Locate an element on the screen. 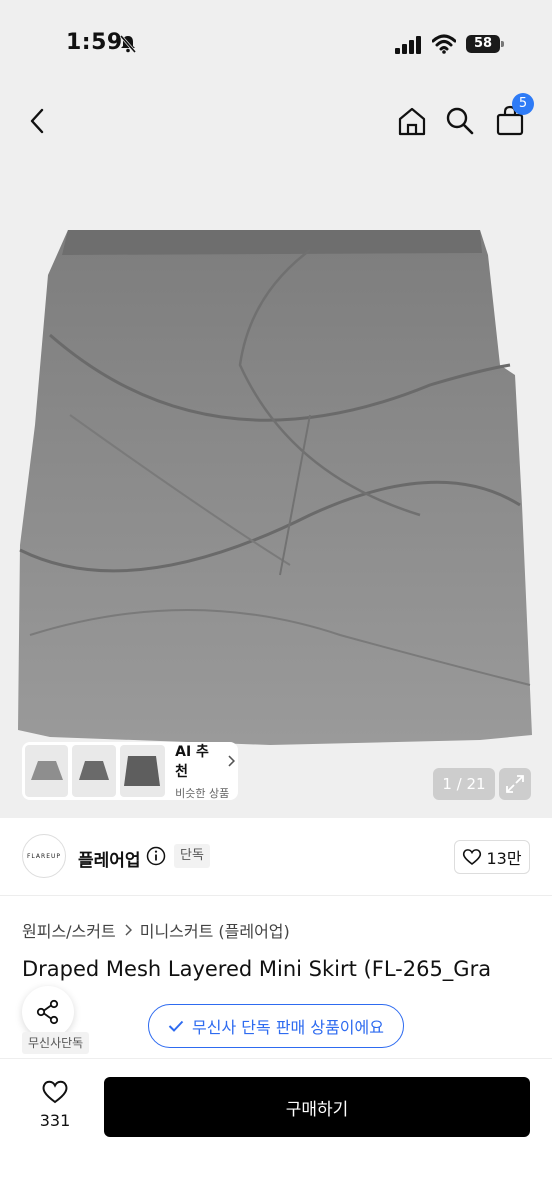 The image size is (552, 1200). brand-logo: FLAREUP is located at coordinates (44, 856).